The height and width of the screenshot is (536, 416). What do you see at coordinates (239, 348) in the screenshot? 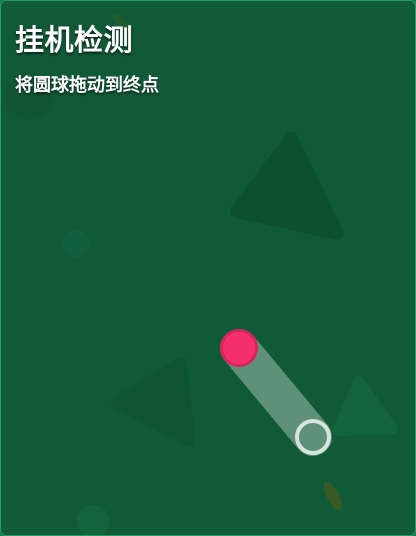
I see `drag-ball` at bounding box center [239, 348].